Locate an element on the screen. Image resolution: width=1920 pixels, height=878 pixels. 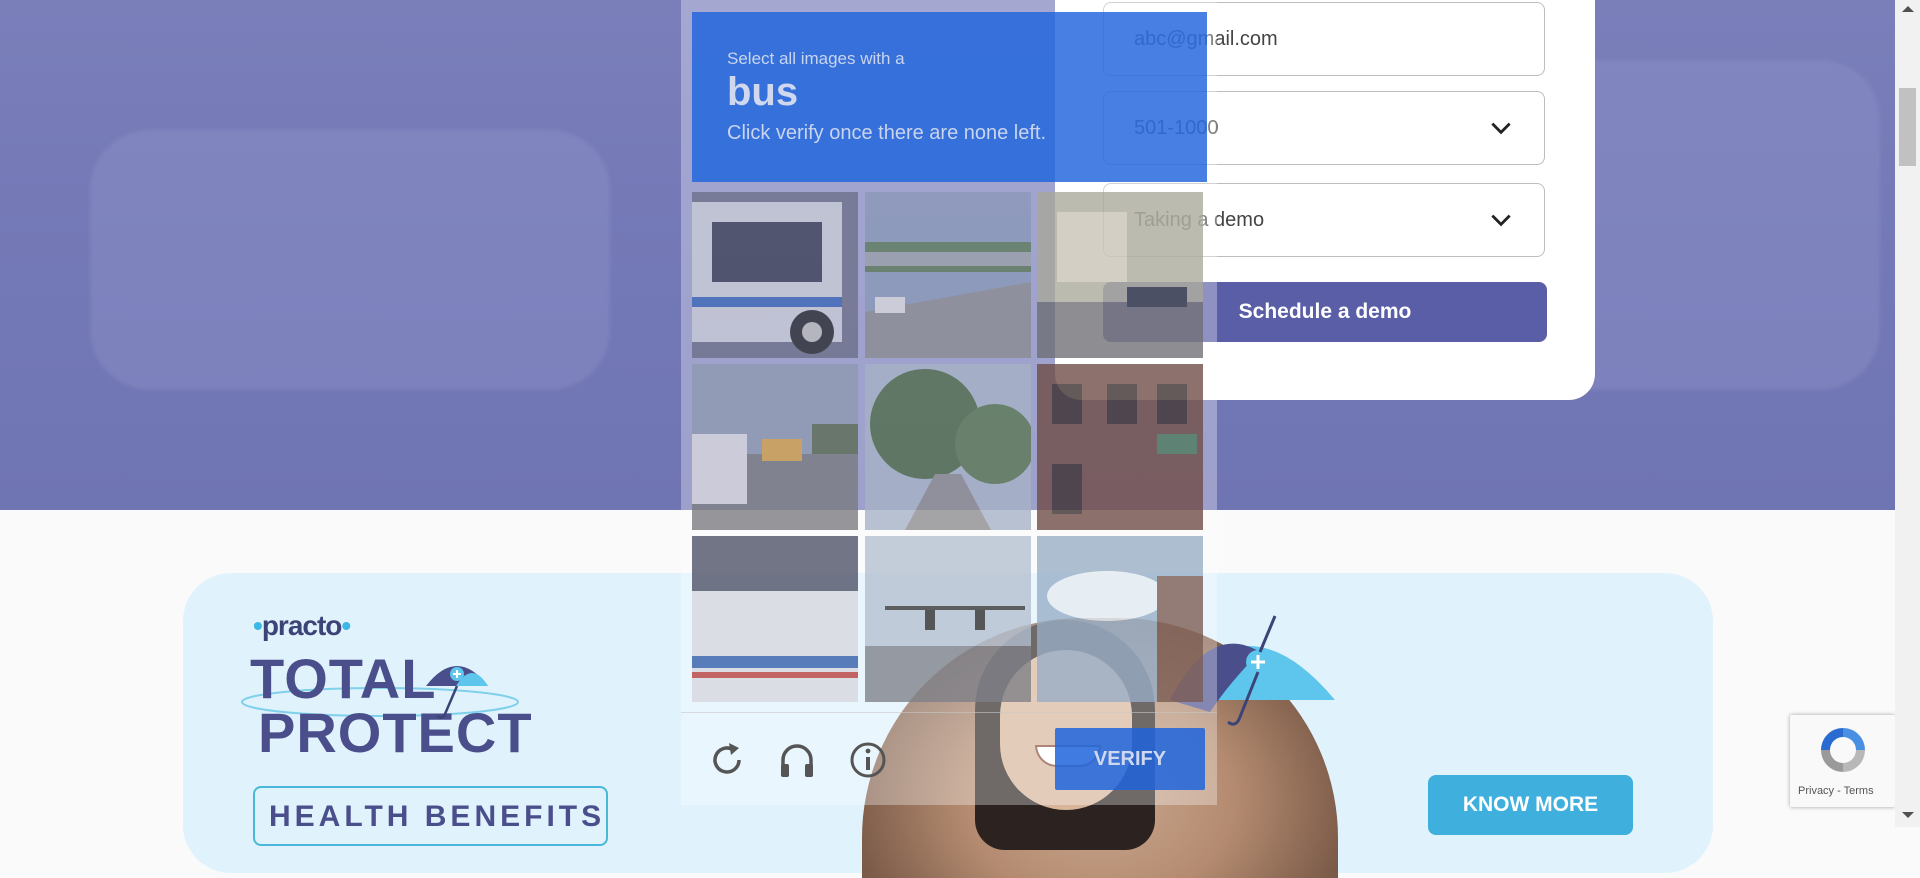
tile-image-street-school-bus is located at coordinates (775, 447).